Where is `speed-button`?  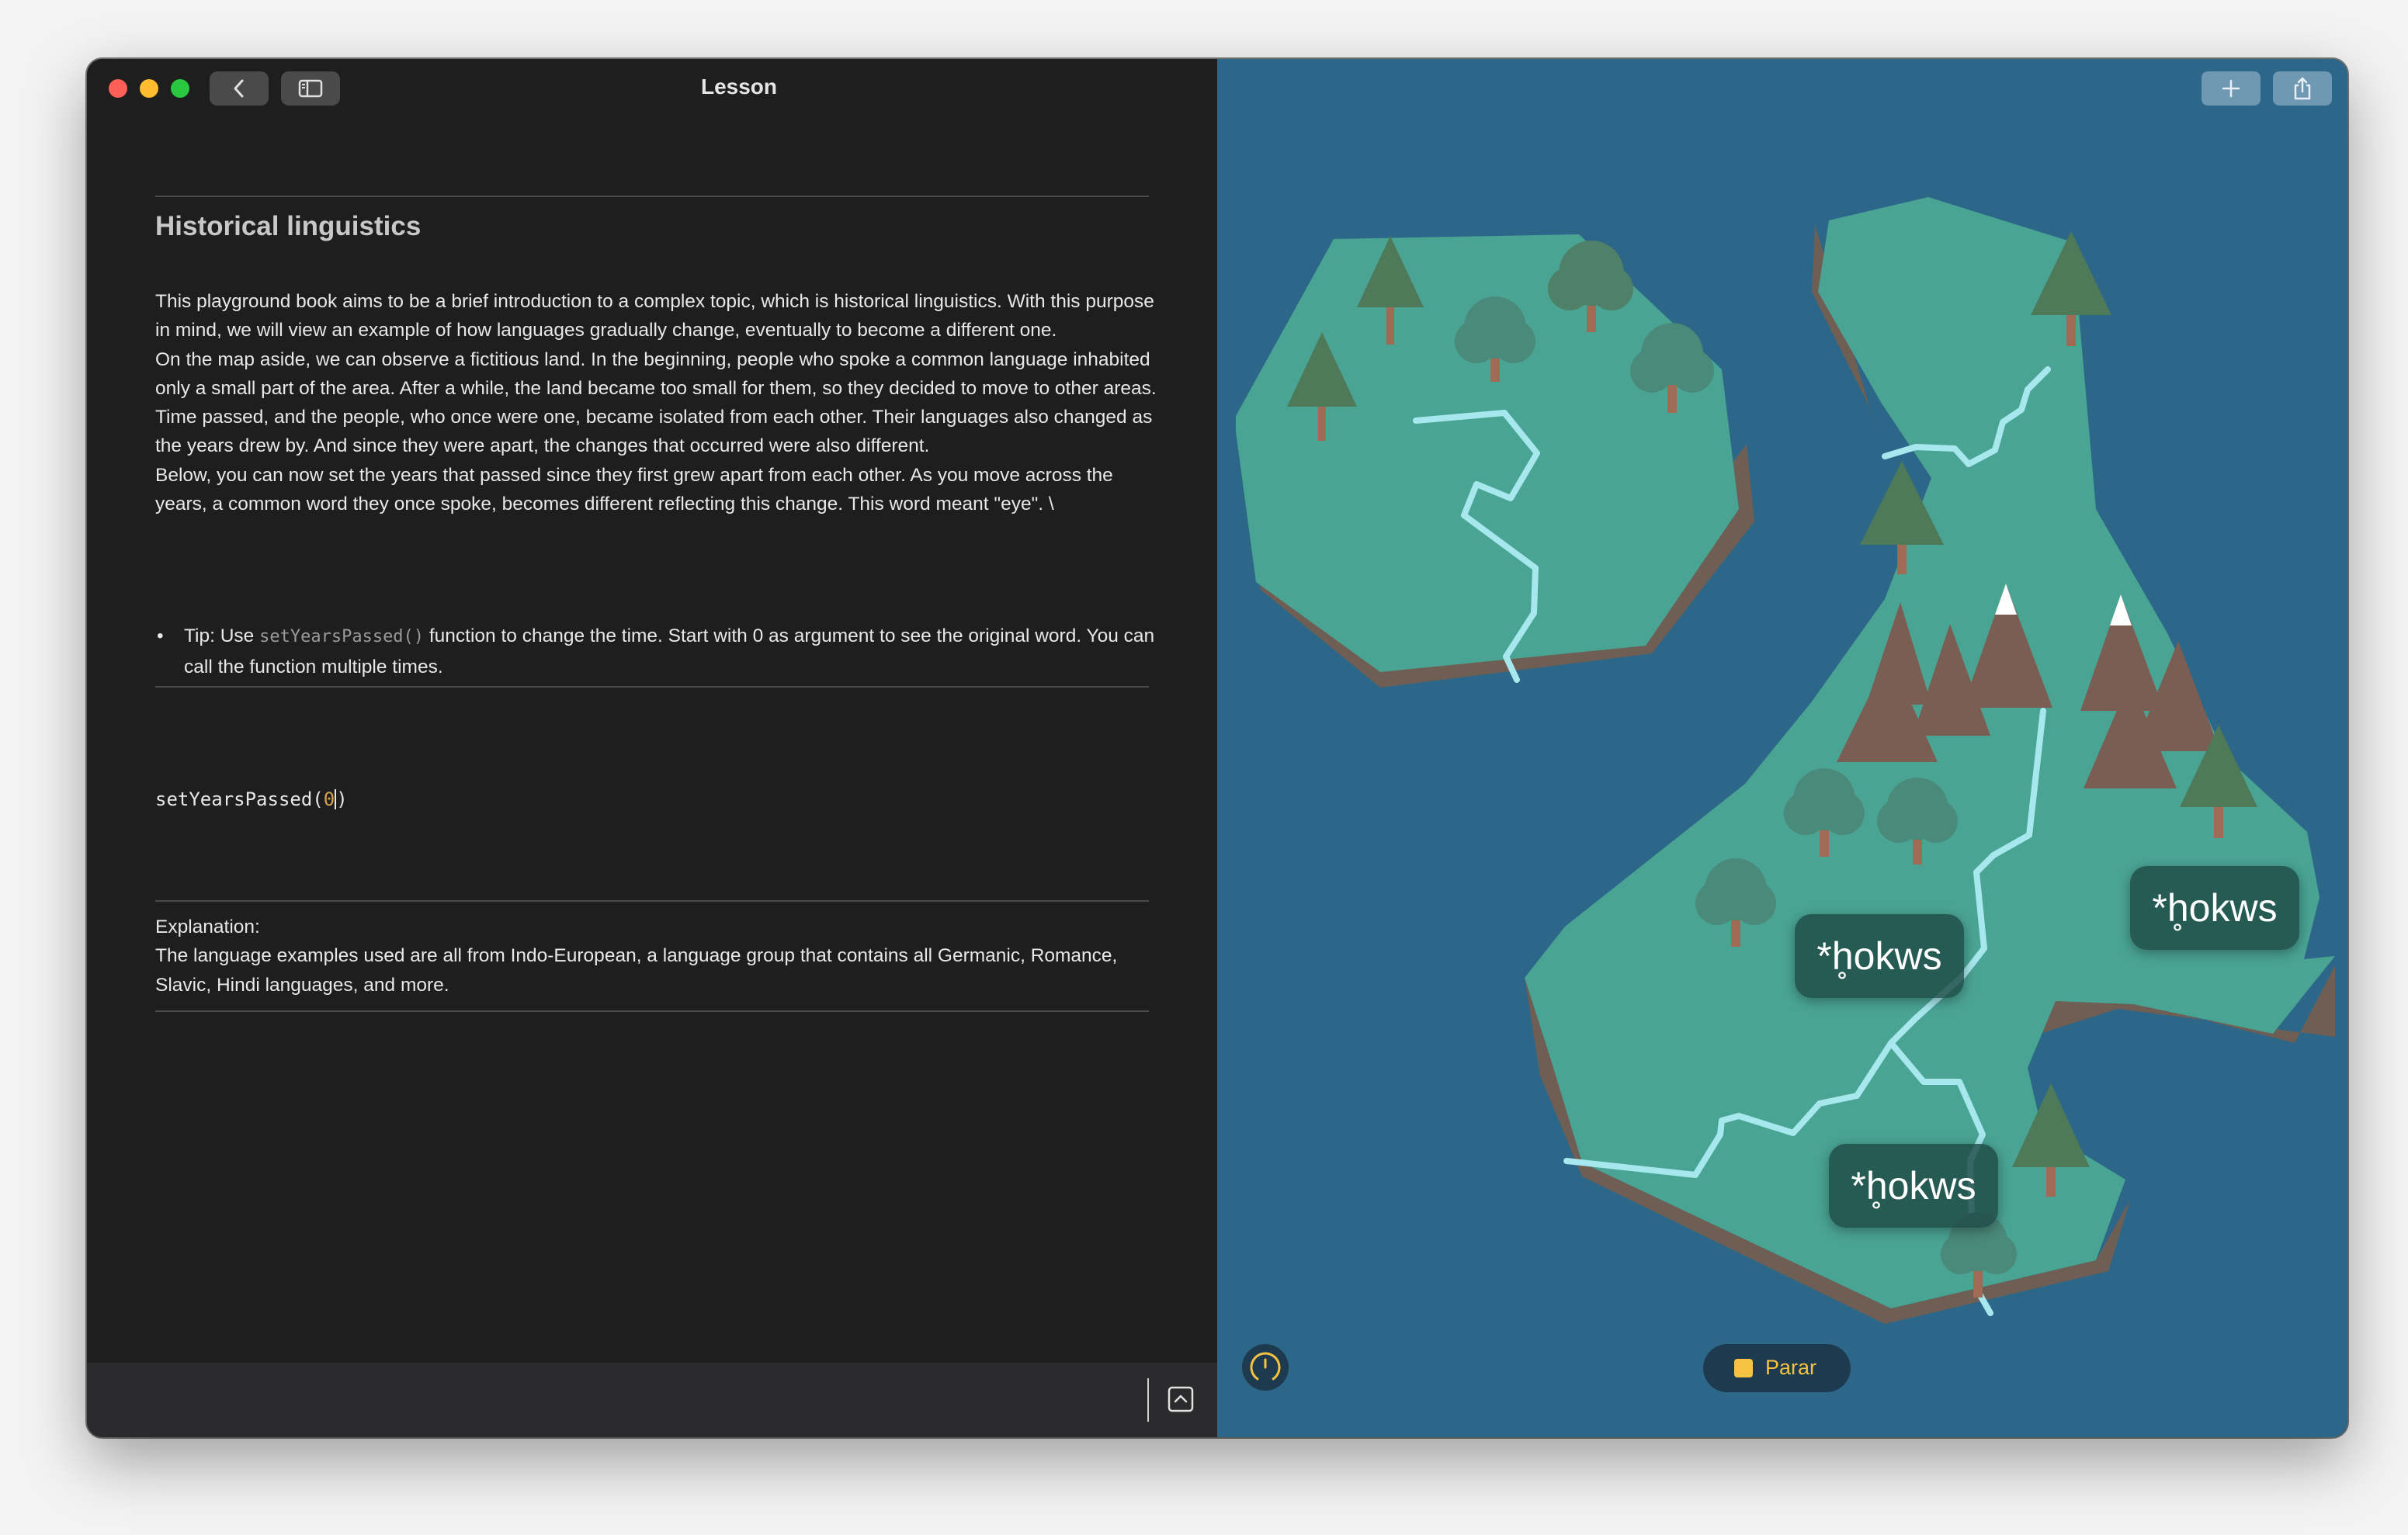
speed-button is located at coordinates (1265, 1368).